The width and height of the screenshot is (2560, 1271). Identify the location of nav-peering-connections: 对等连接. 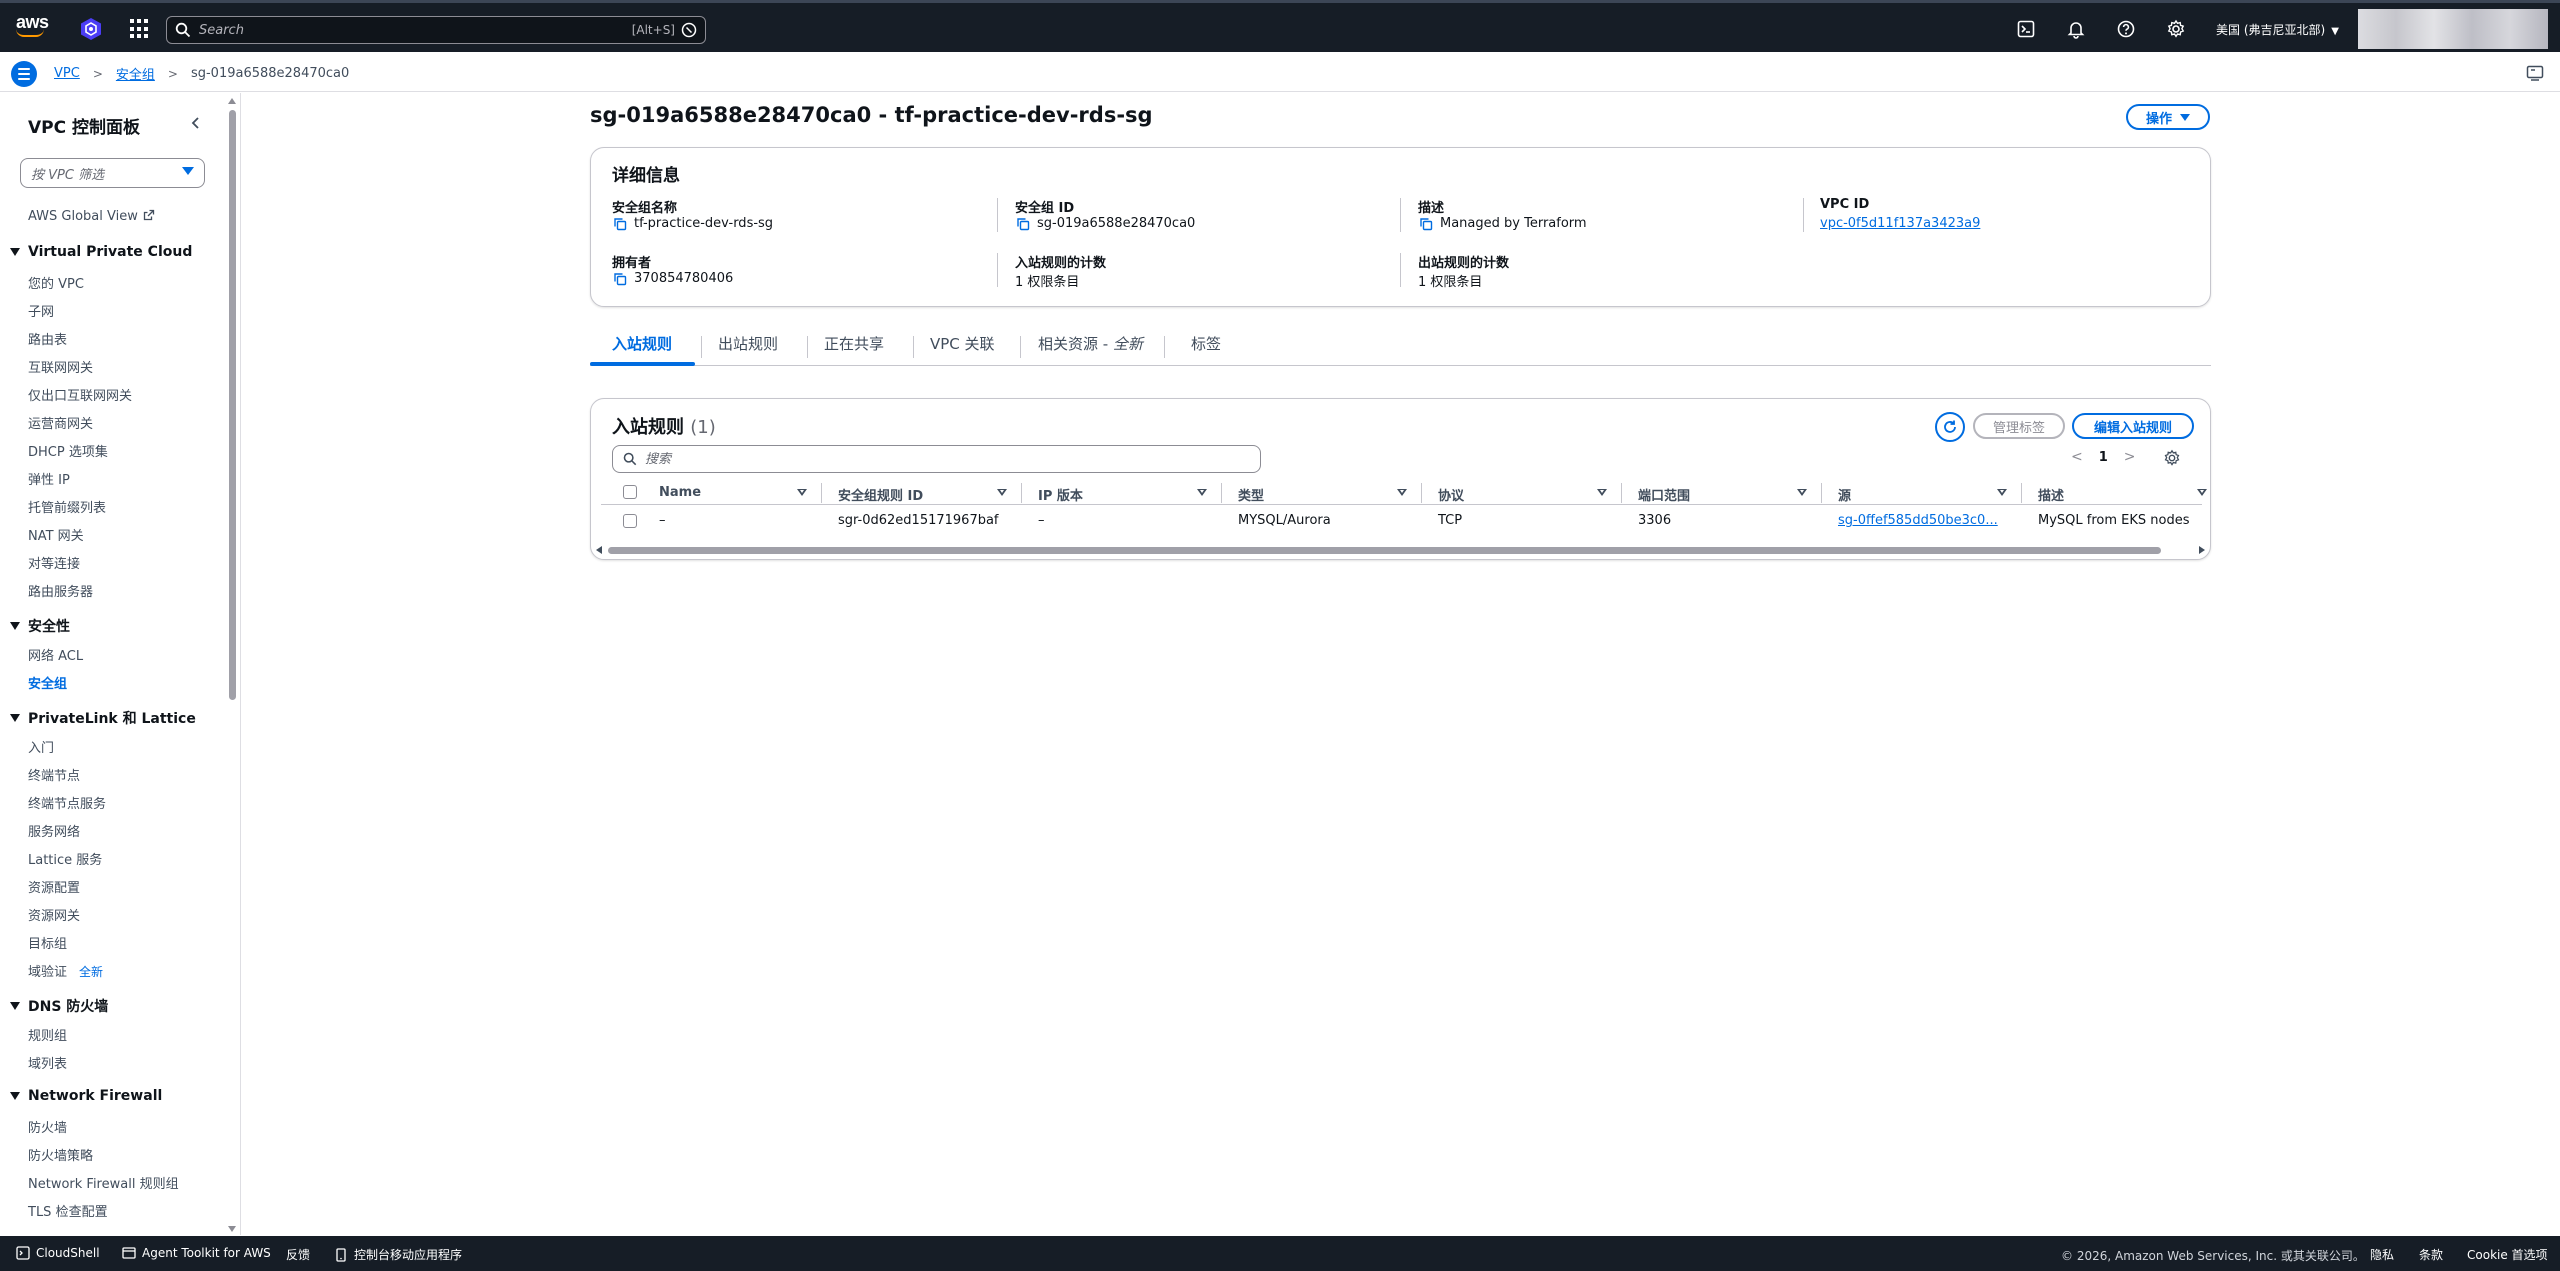
(54, 562).